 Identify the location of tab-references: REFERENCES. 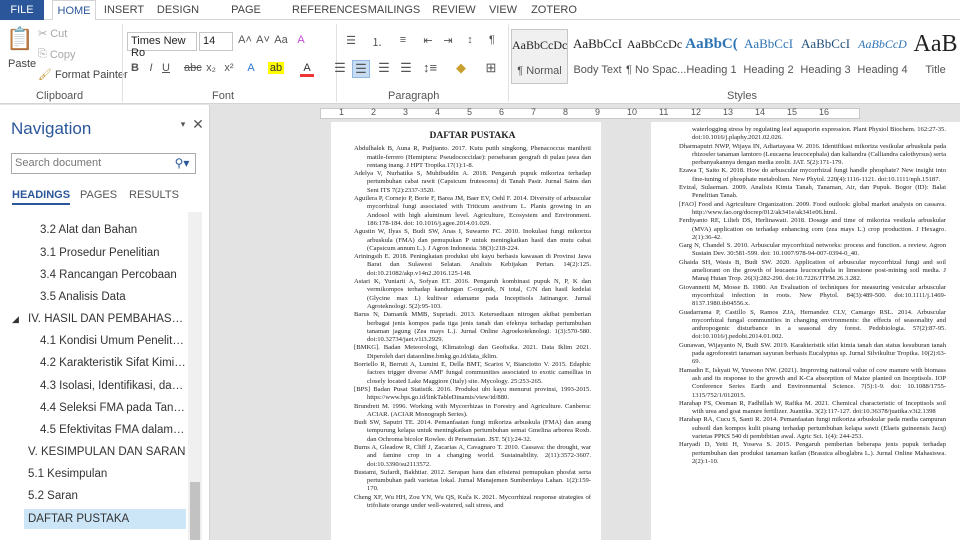
(329, 10).